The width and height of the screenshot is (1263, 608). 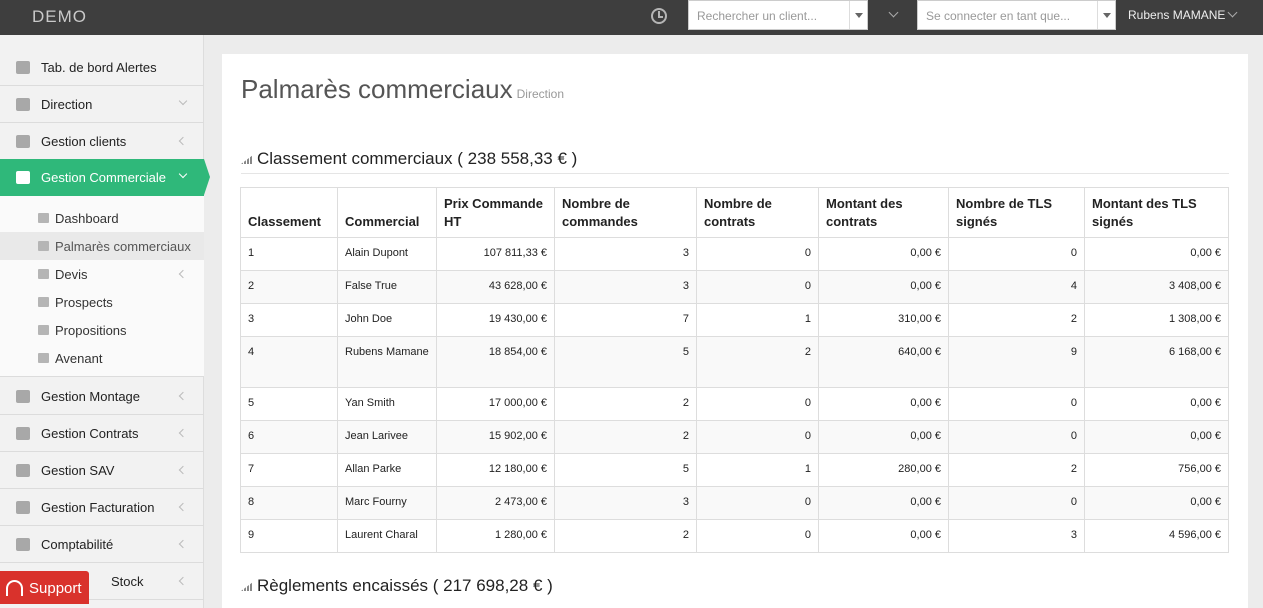 I want to click on submenu-item-avenant: Avenant, so click(x=102, y=358).